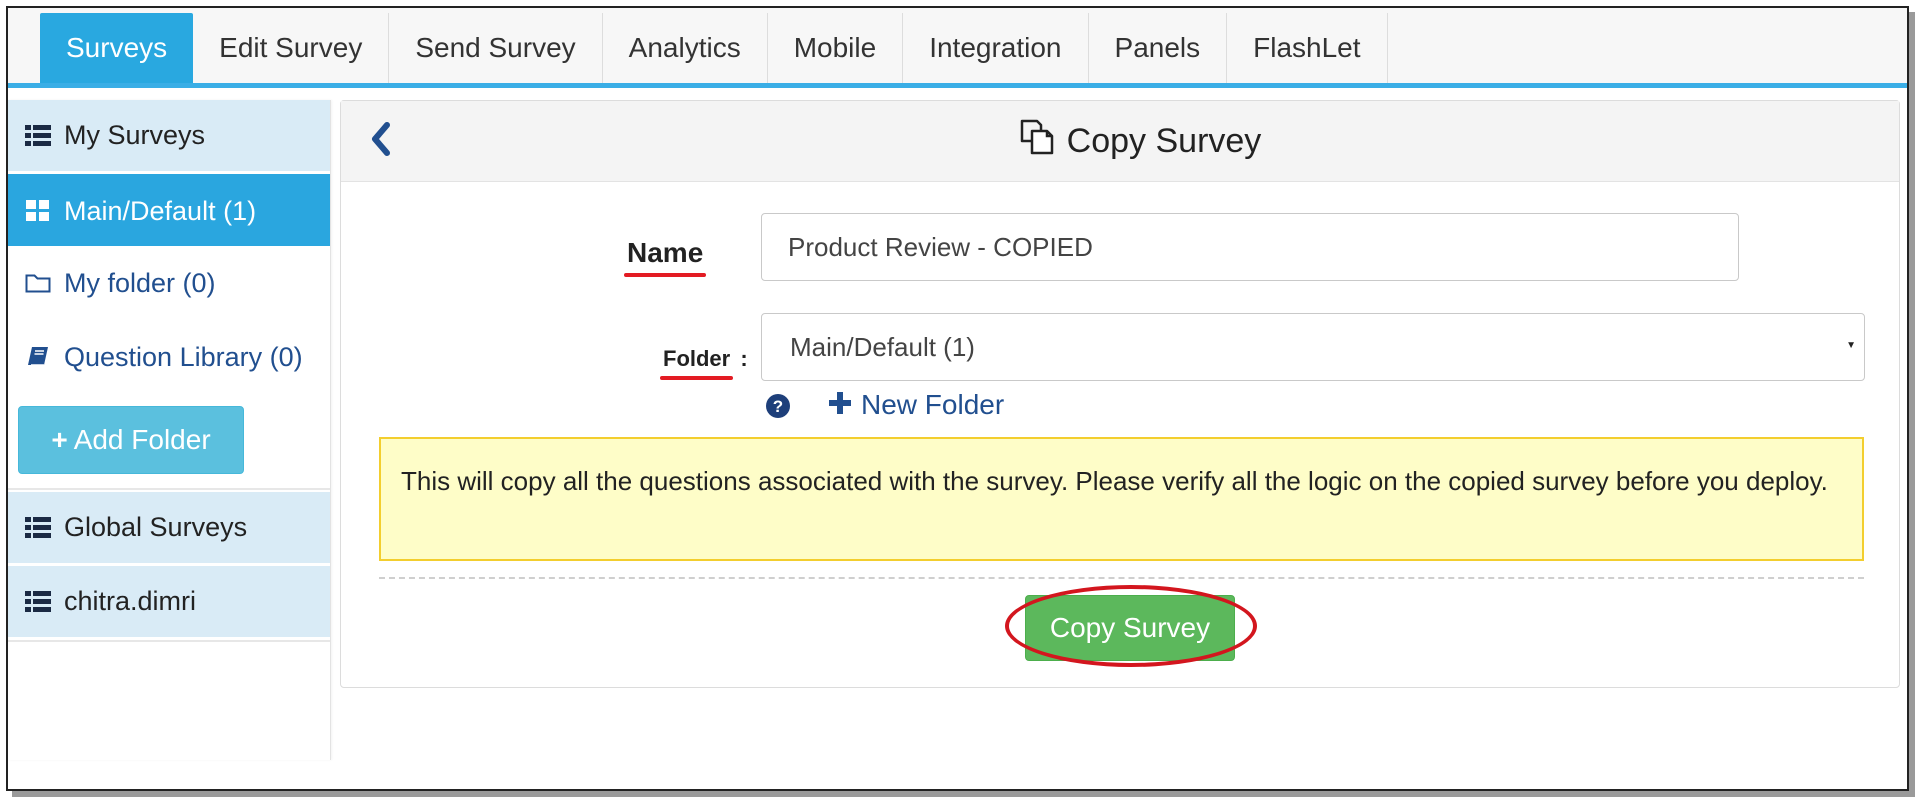 This screenshot has width=1923, height=801. Describe the element at coordinates (996, 48) in the screenshot. I see `tab-integration: Integration` at that location.